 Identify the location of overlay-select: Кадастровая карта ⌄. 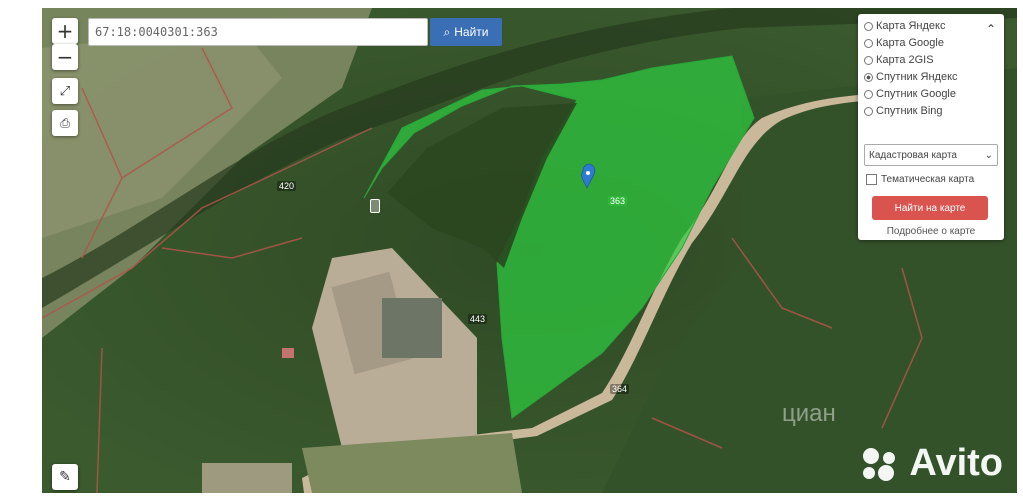
(931, 155).